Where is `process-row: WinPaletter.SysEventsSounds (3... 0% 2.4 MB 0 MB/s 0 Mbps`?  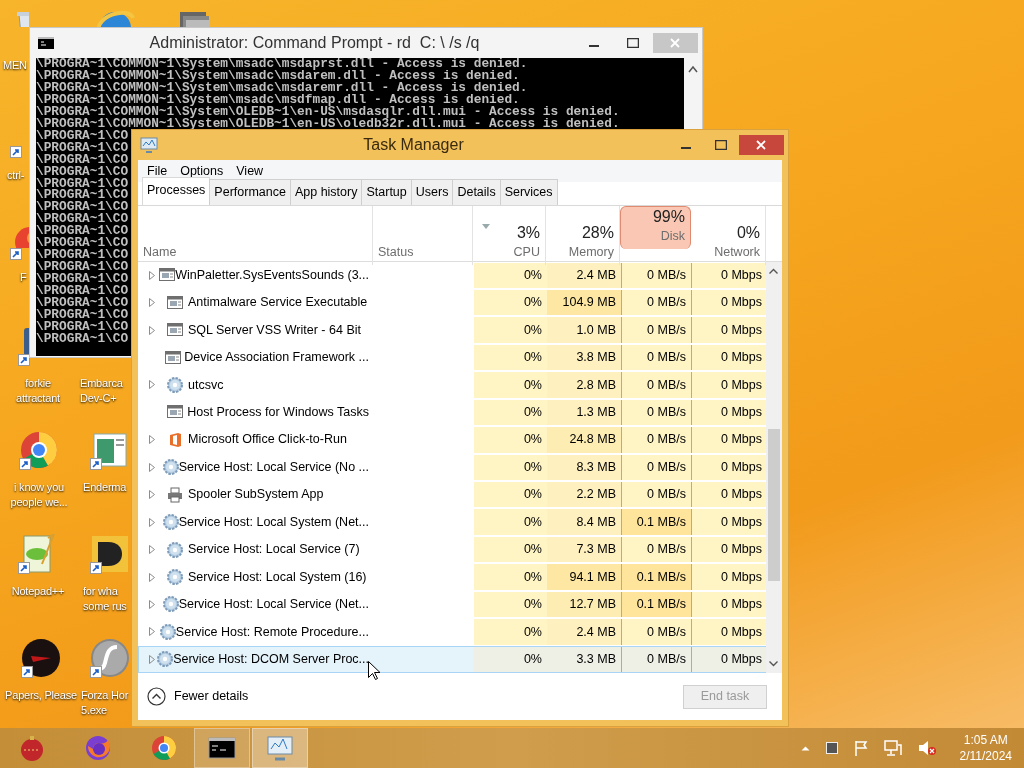 process-row: WinPaletter.SysEventsSounds (3... 0% 2.4 MB 0 MB/s 0 Mbps is located at coordinates (452, 275).